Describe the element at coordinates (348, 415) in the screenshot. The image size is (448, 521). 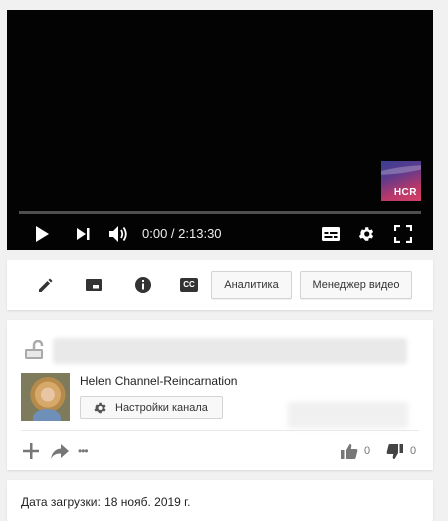
I see `obscured-region` at that location.